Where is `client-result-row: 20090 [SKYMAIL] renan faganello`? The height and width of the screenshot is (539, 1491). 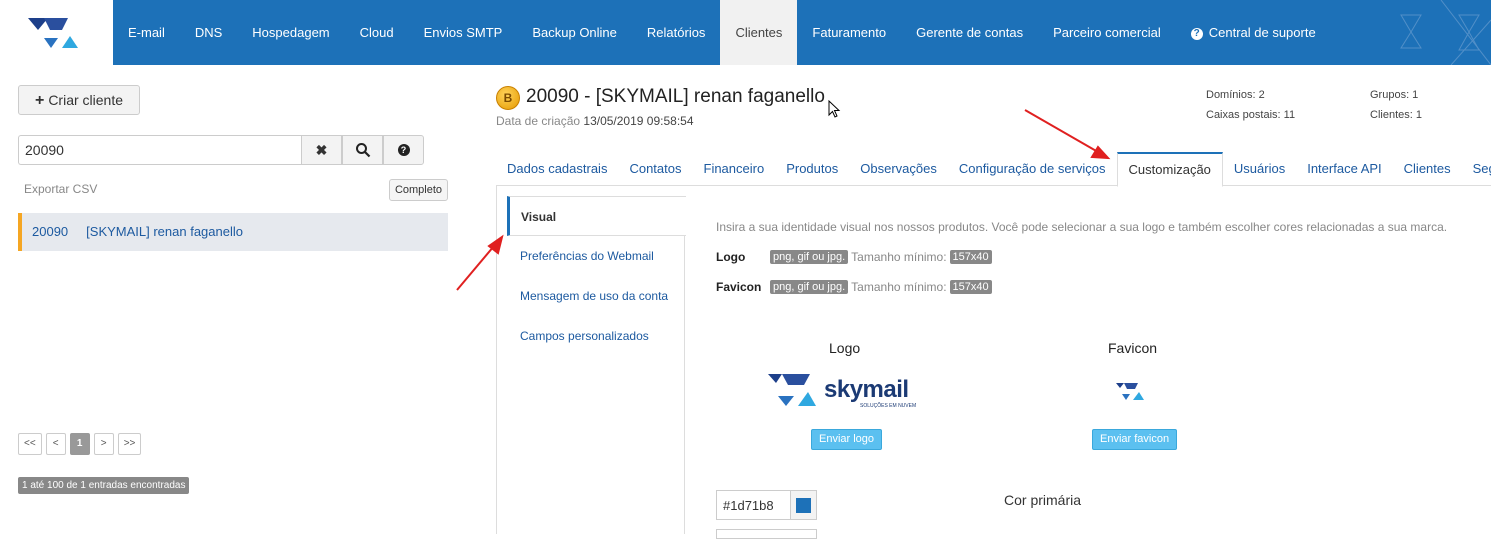
client-result-row: 20090 [SKYMAIL] renan faganello is located at coordinates (233, 232).